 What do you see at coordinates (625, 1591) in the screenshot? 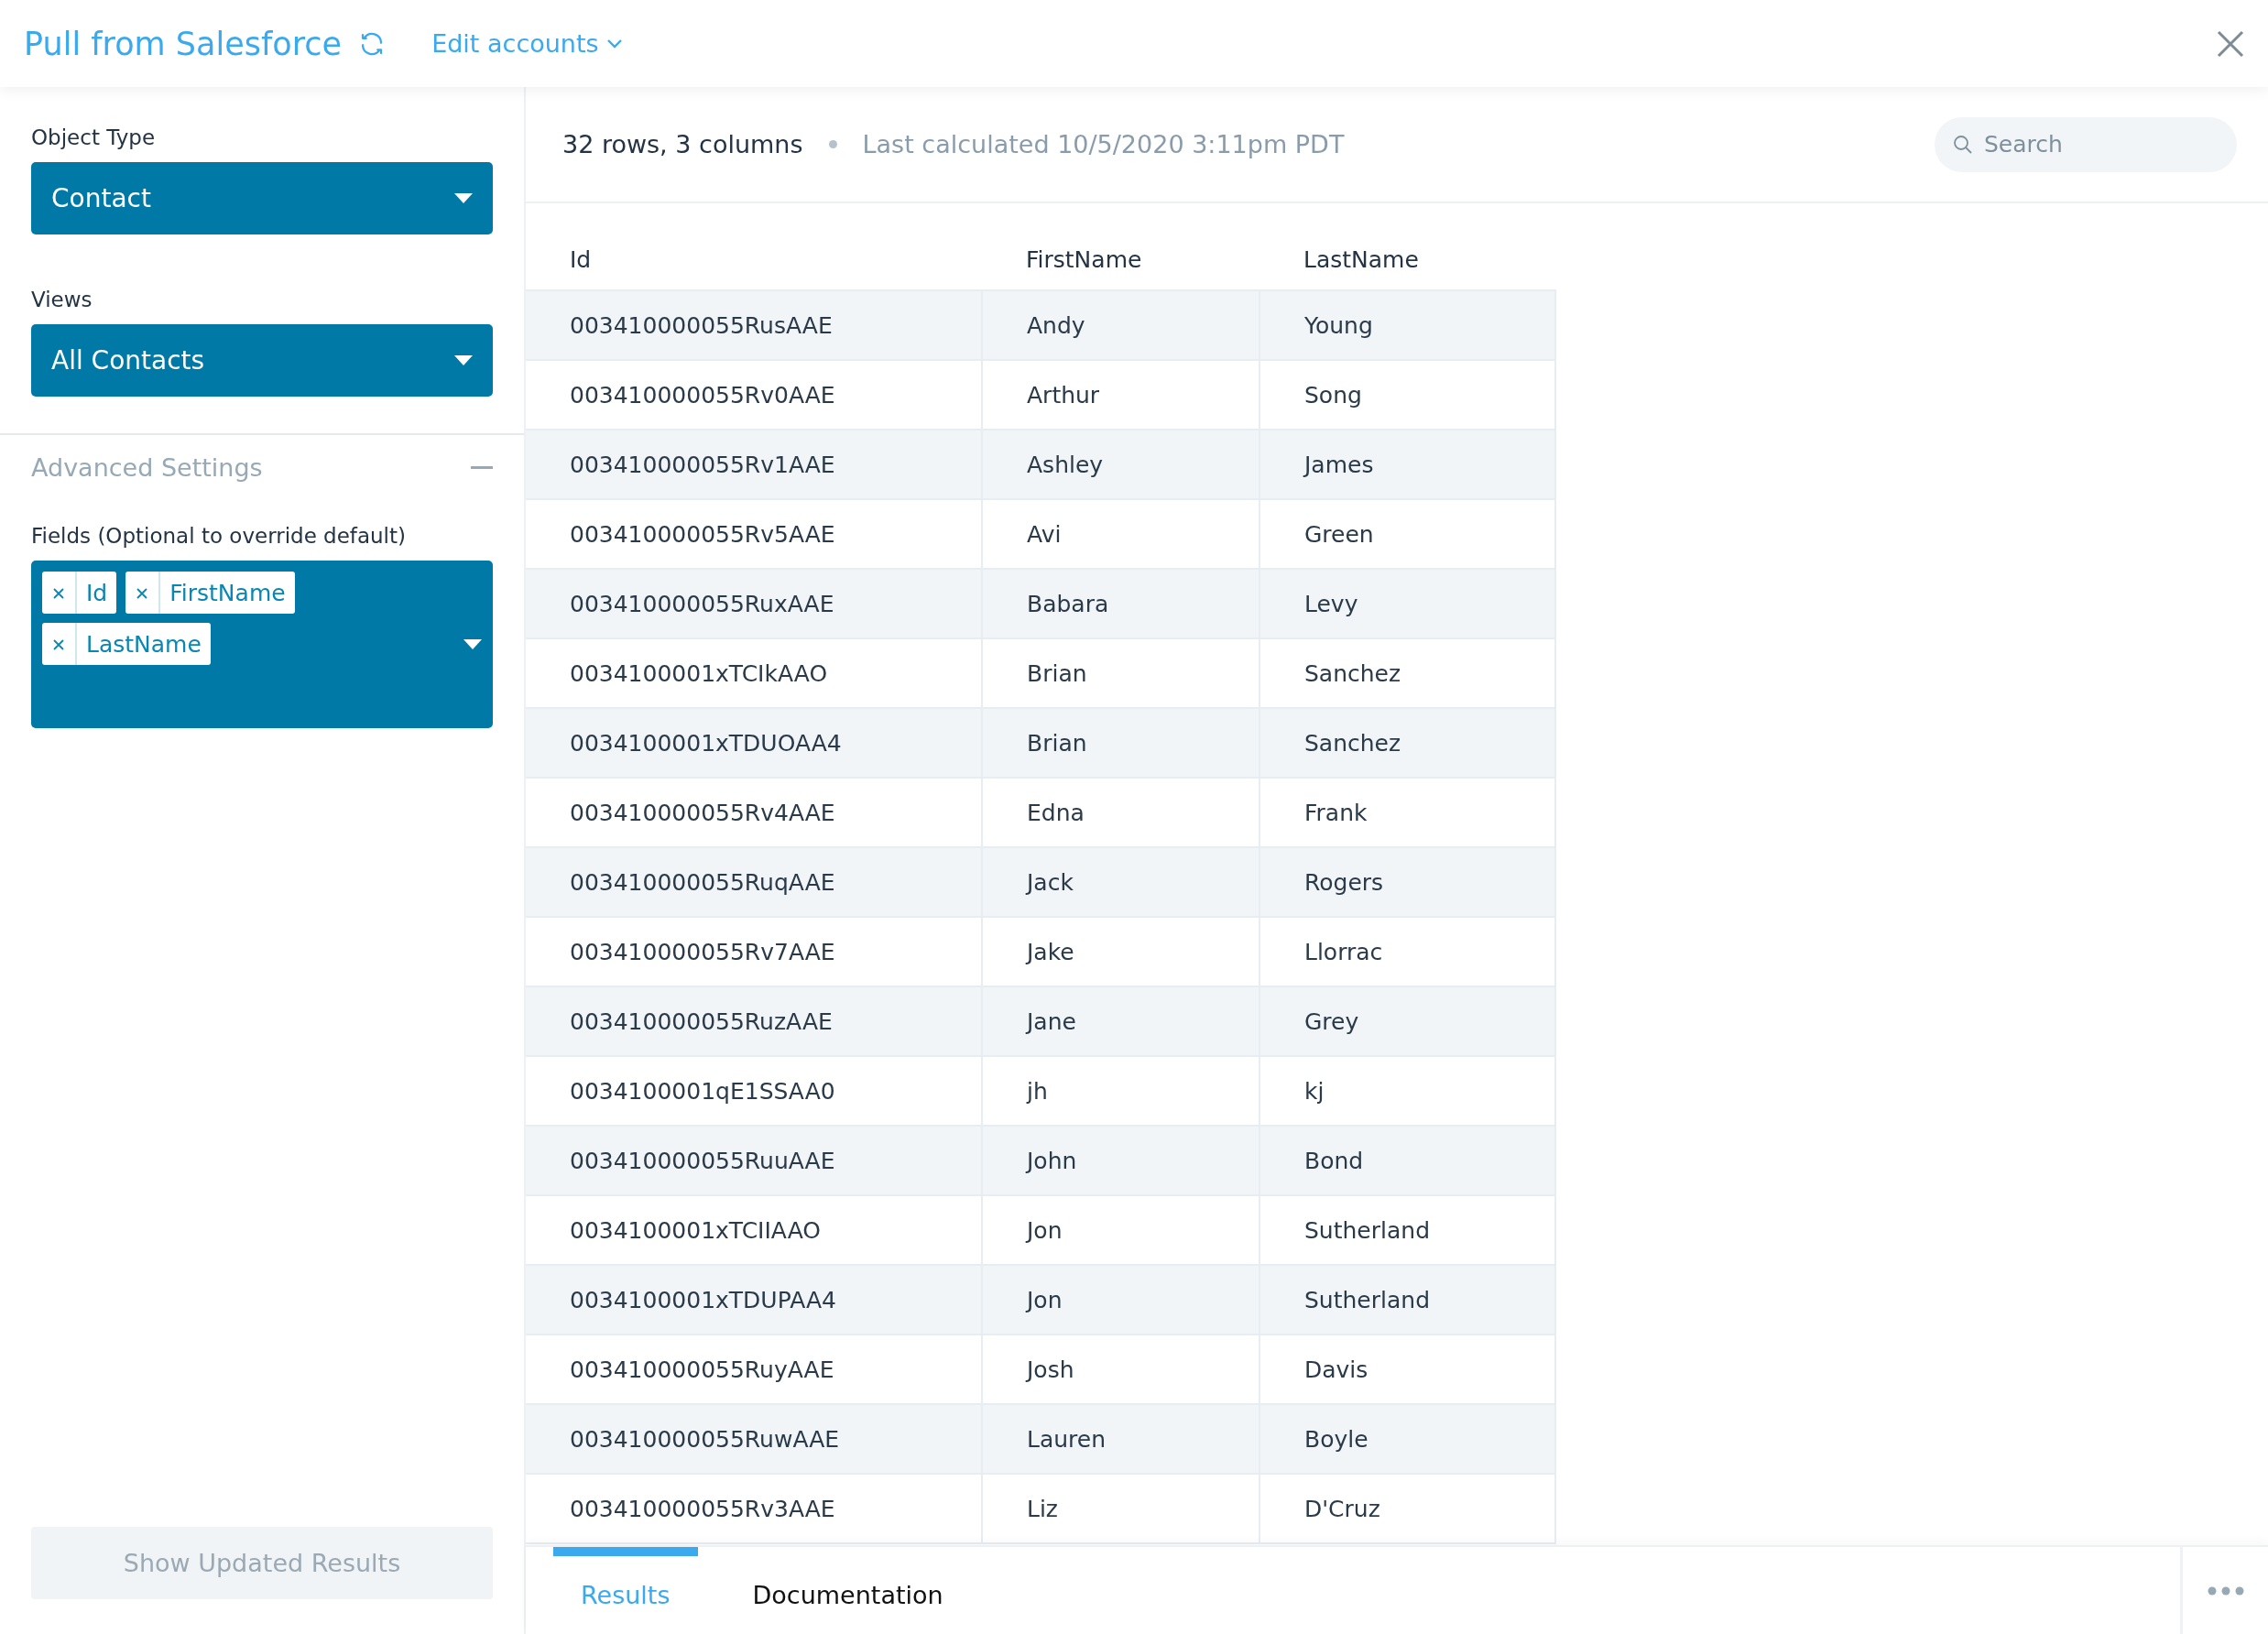
I see `tab: Results` at bounding box center [625, 1591].